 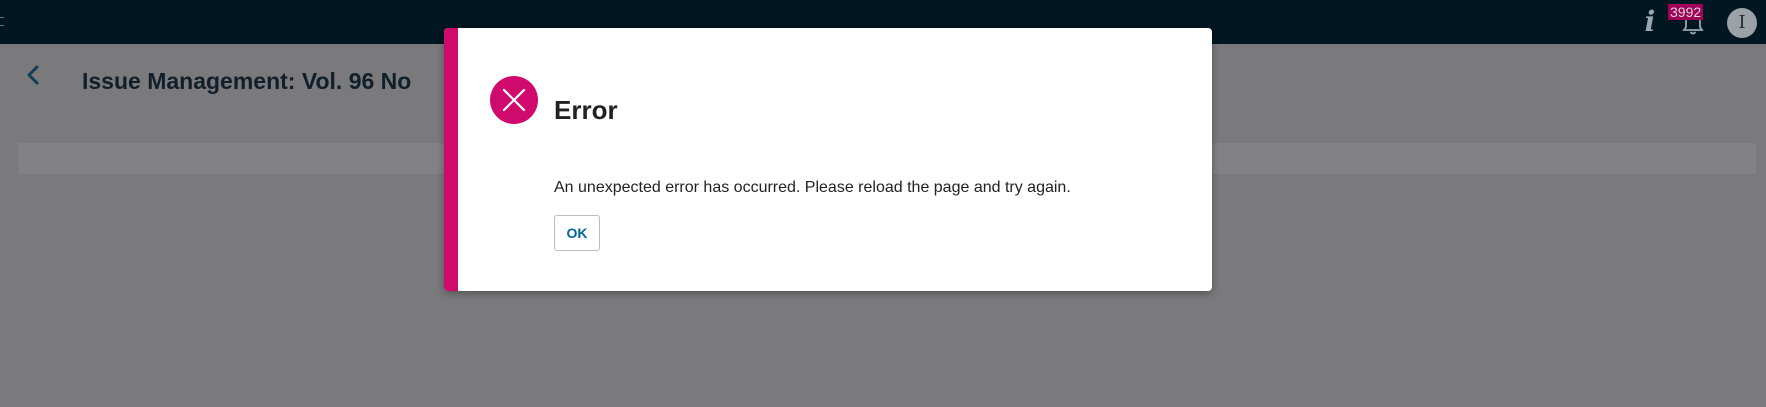 What do you see at coordinates (514, 100) in the screenshot?
I see `error-x-icon` at bounding box center [514, 100].